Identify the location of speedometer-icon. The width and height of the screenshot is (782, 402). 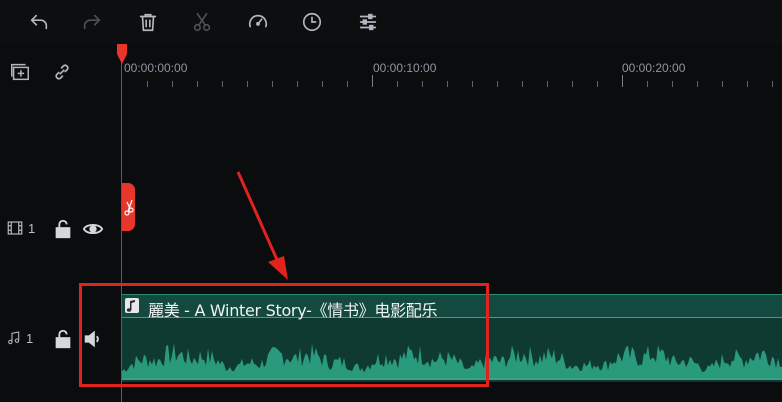
(258, 21).